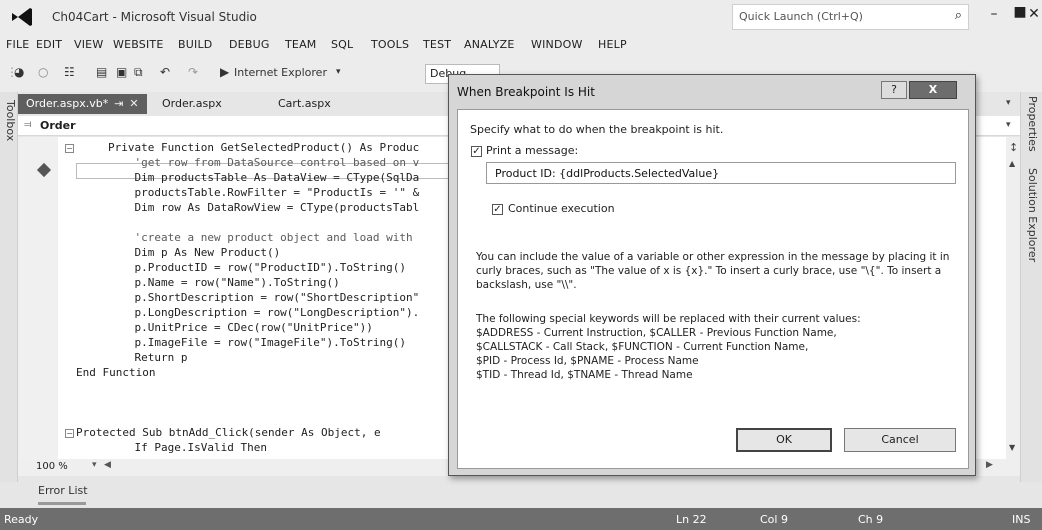 This screenshot has height=530, width=1042. I want to click on save-icon: ▣, so click(121, 72).